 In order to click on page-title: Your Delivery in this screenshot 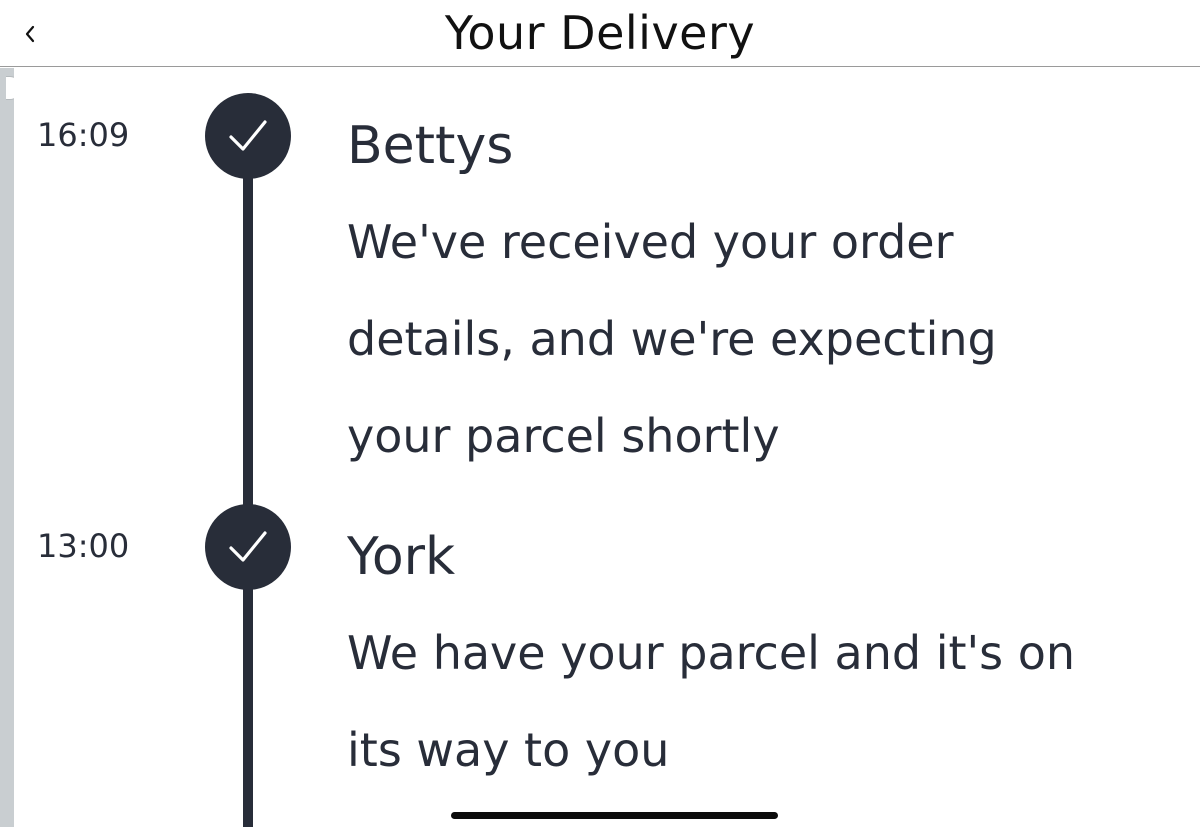, I will do `click(600, 33)`.